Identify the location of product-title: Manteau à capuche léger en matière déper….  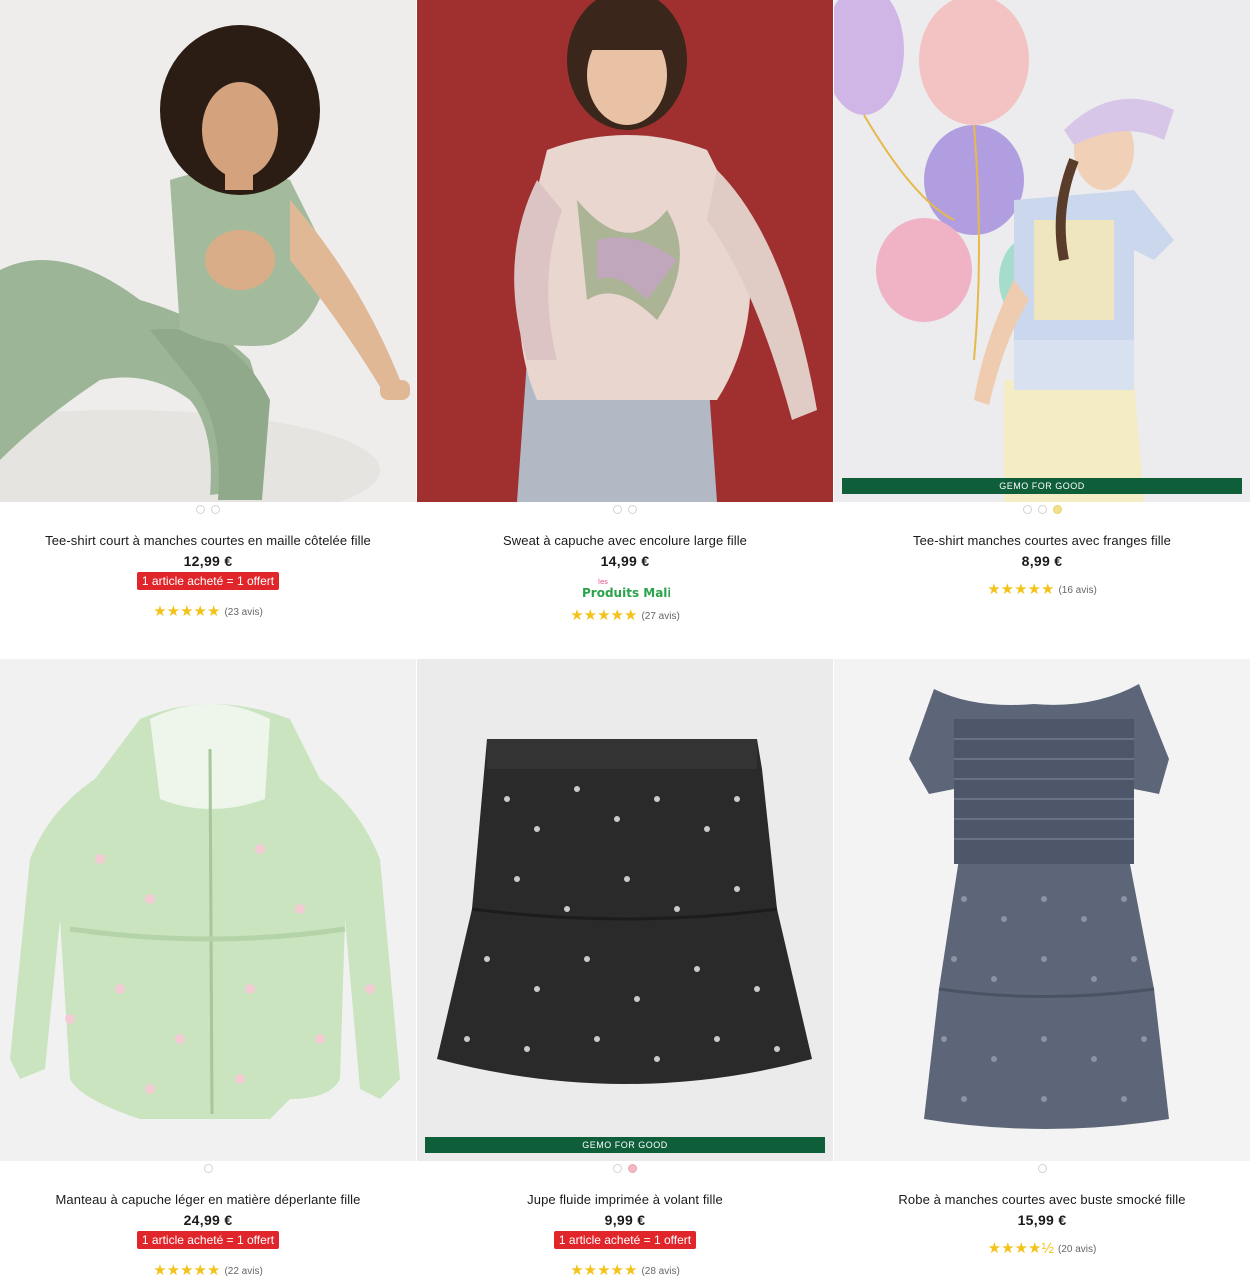
(208, 1200).